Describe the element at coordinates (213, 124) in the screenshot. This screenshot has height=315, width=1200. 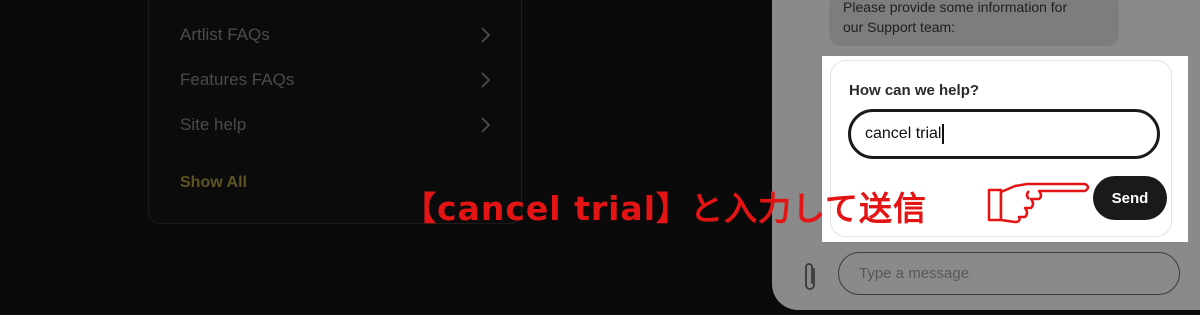
I see `faq-item-label: Site help` at that location.